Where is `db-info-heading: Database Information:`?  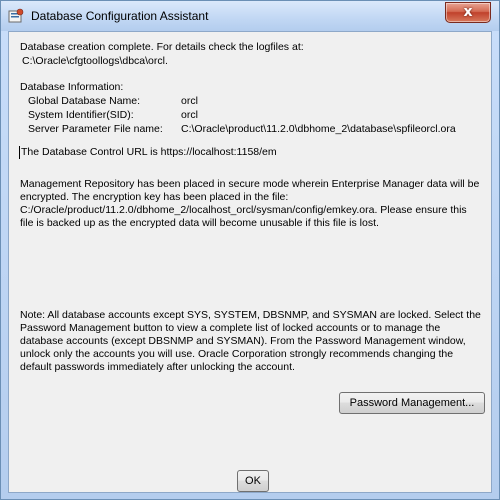 db-info-heading: Database Information: is located at coordinates (72, 87).